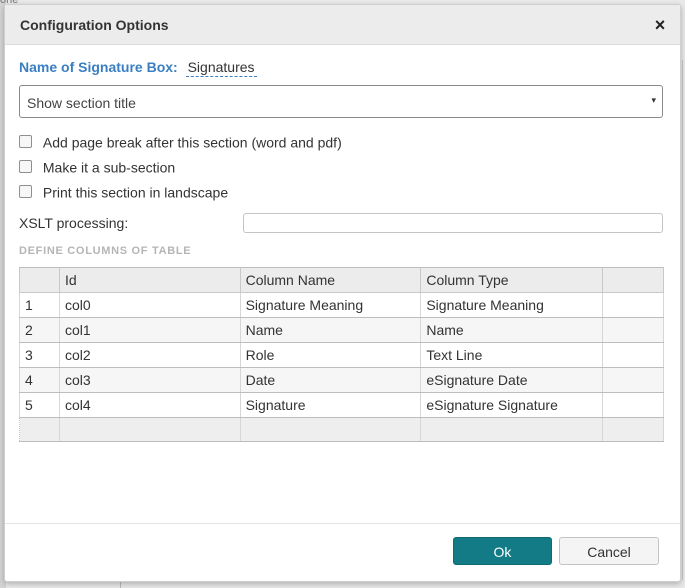 The image size is (685, 588). Describe the element at coordinates (149, 380) in the screenshot. I see `cell-id: col3` at that location.